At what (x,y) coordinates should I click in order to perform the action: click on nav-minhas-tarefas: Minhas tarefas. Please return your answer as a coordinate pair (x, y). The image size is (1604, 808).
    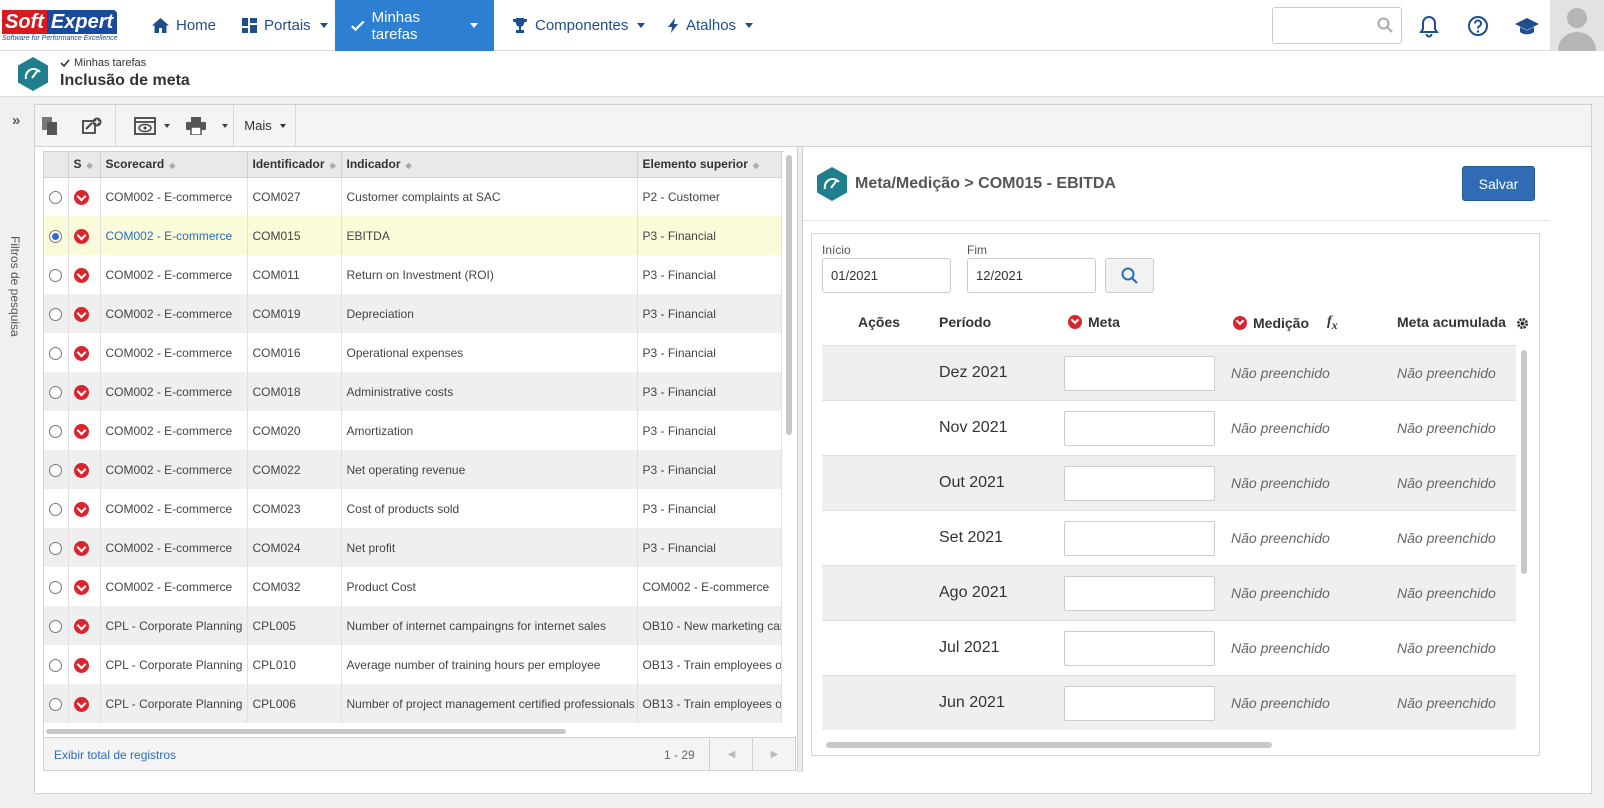
    Looking at the image, I should click on (414, 25).